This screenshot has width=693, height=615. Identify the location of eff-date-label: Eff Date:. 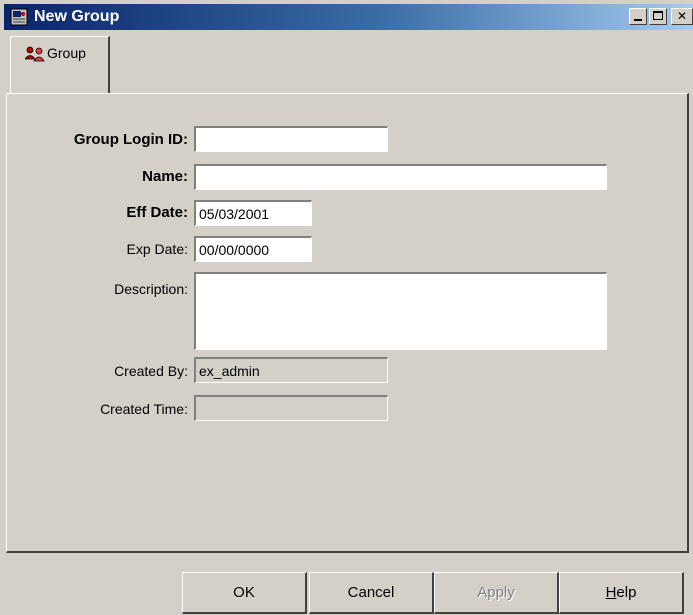
(157, 212).